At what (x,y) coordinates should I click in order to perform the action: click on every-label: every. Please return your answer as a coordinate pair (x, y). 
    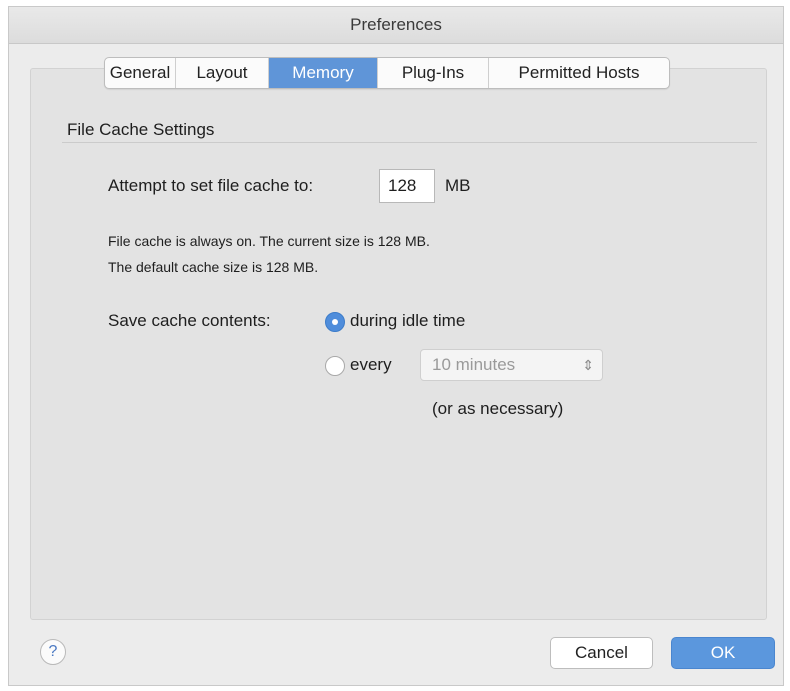
    Looking at the image, I should click on (371, 365).